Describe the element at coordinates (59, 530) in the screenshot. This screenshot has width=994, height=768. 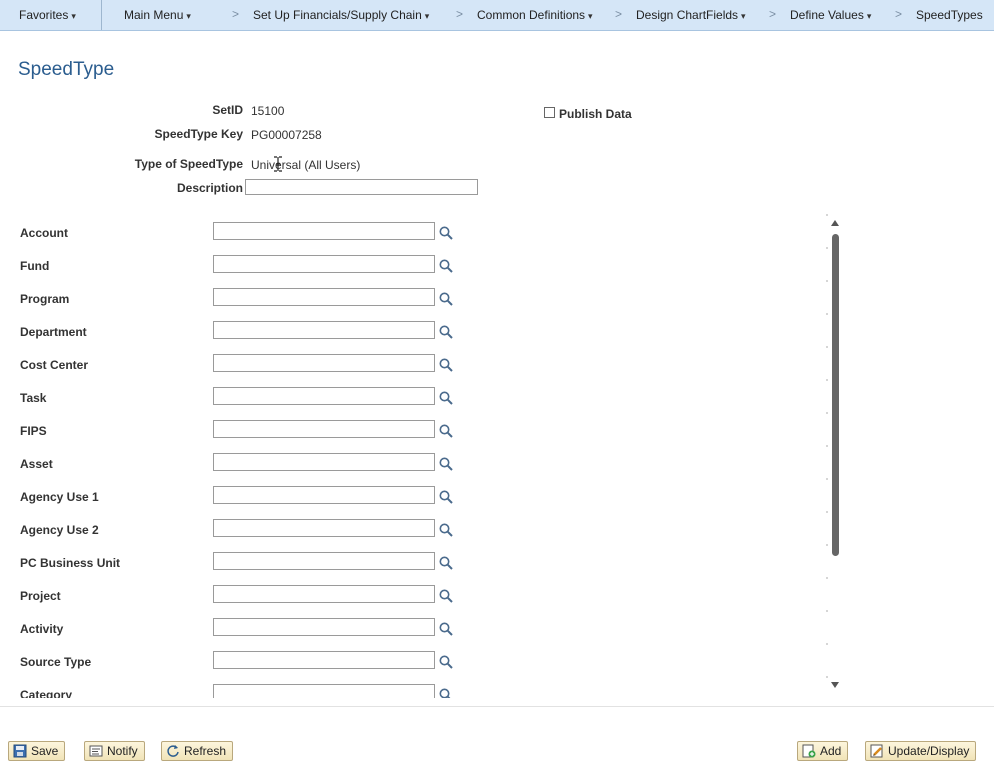
I see `chartfield-label: Agency Use 2` at that location.